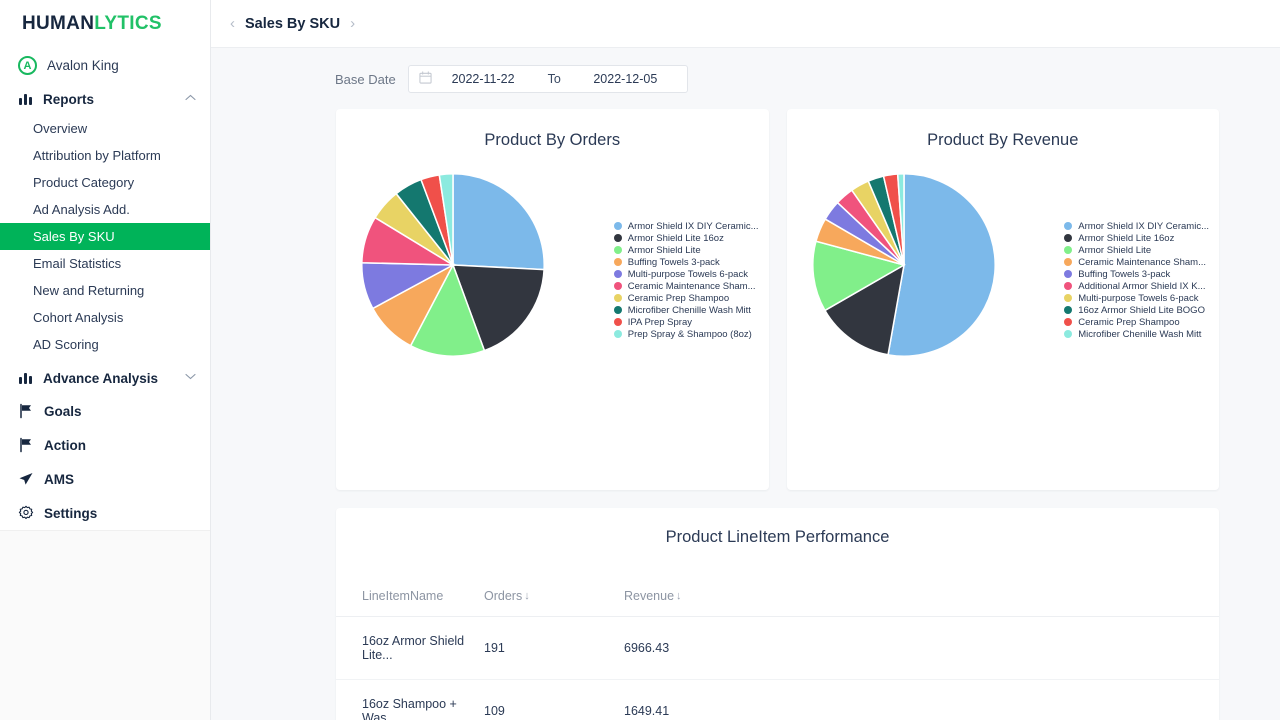 The height and width of the screenshot is (720, 1280). Describe the element at coordinates (105, 263) in the screenshot. I see `sidebar-item-email-statistics: Email Statistics` at that location.